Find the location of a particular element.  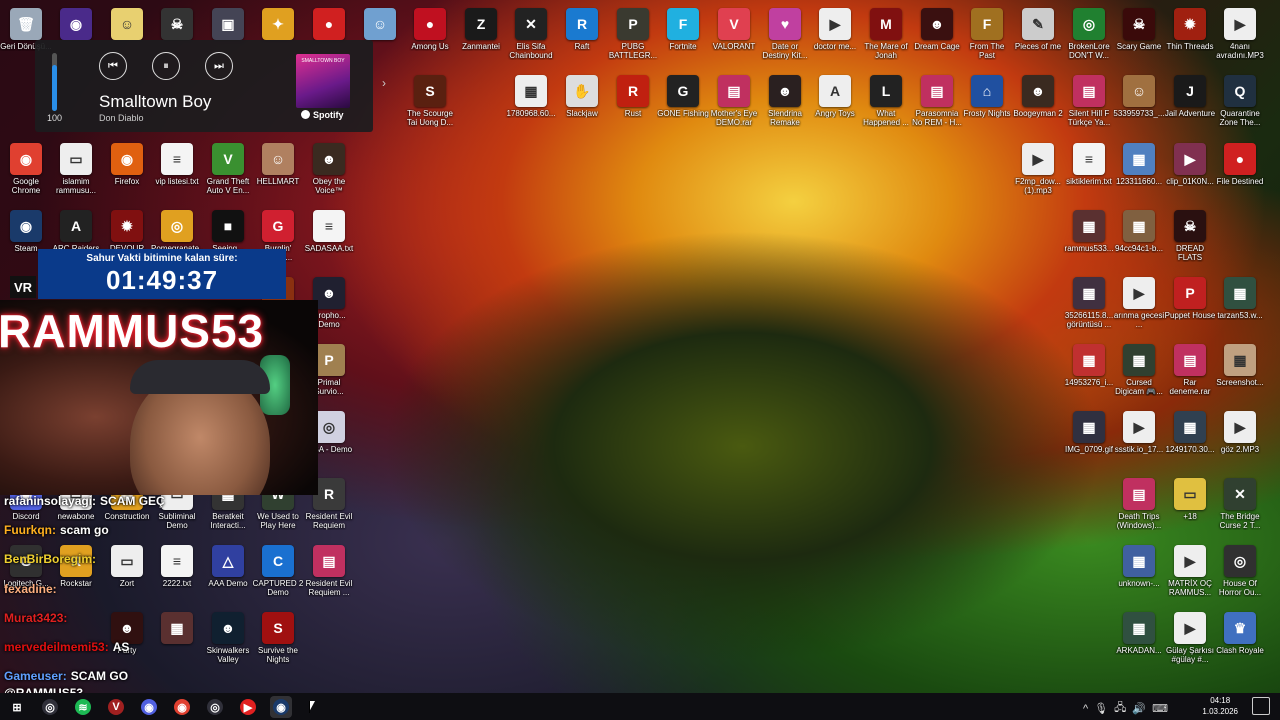

desktop-icon: ☻ Boogeyman 2 is located at coordinates (1038, 94).